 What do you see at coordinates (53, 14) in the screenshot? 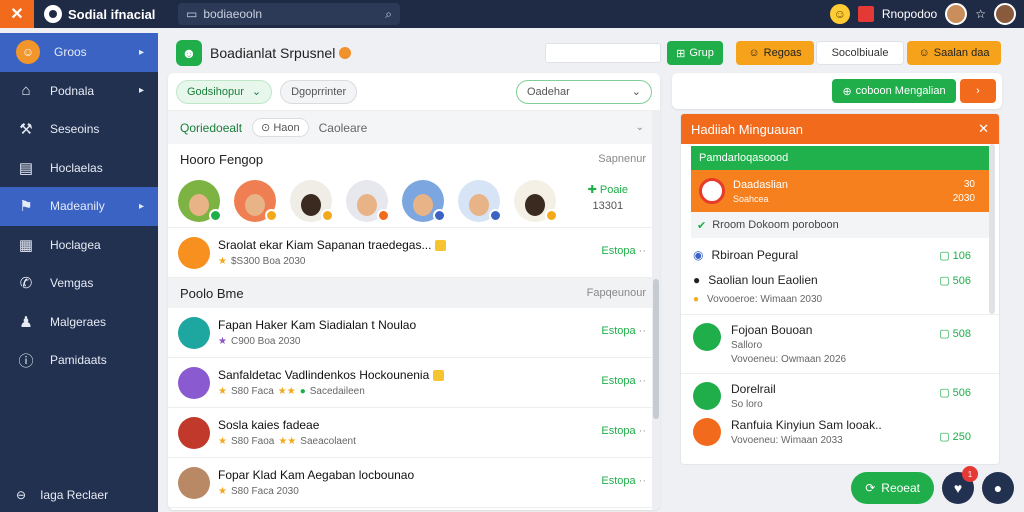
I see `brand-icon` at bounding box center [53, 14].